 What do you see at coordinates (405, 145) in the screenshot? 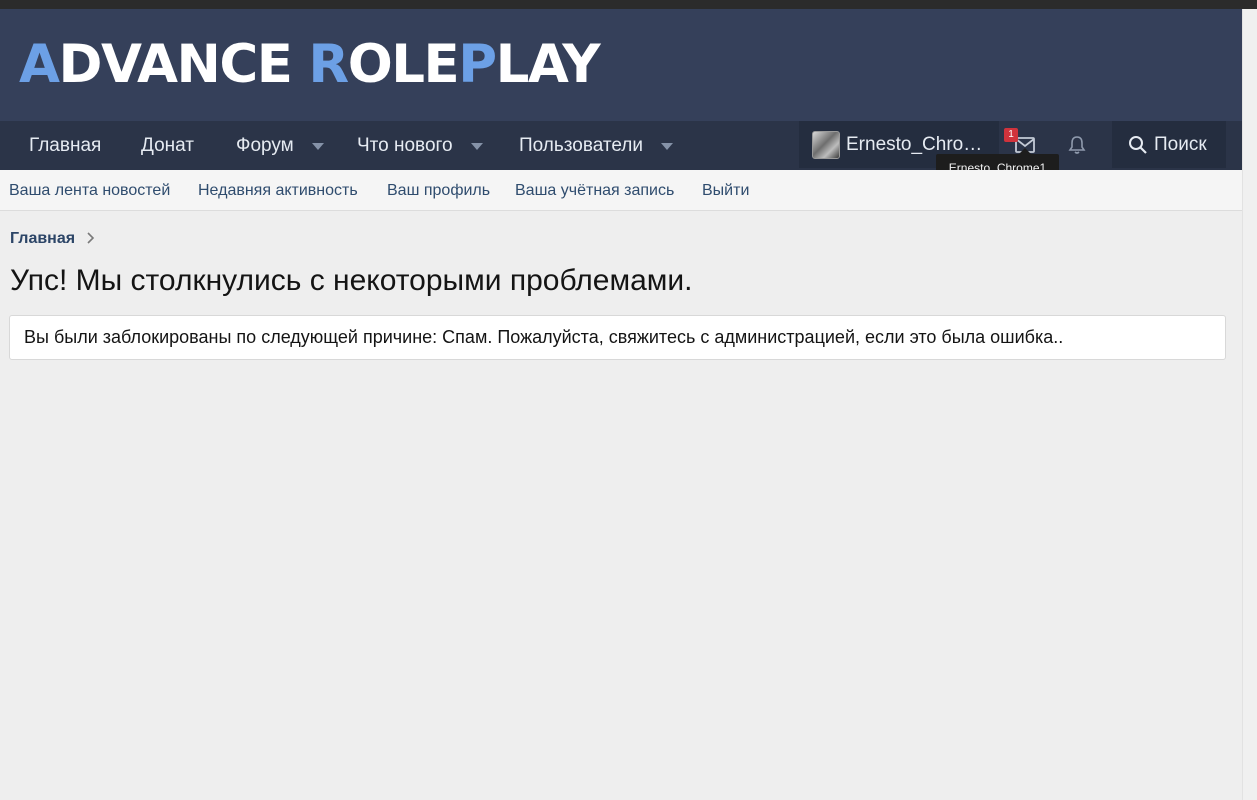
I see `tab-whats-new-label: Что нового` at bounding box center [405, 145].